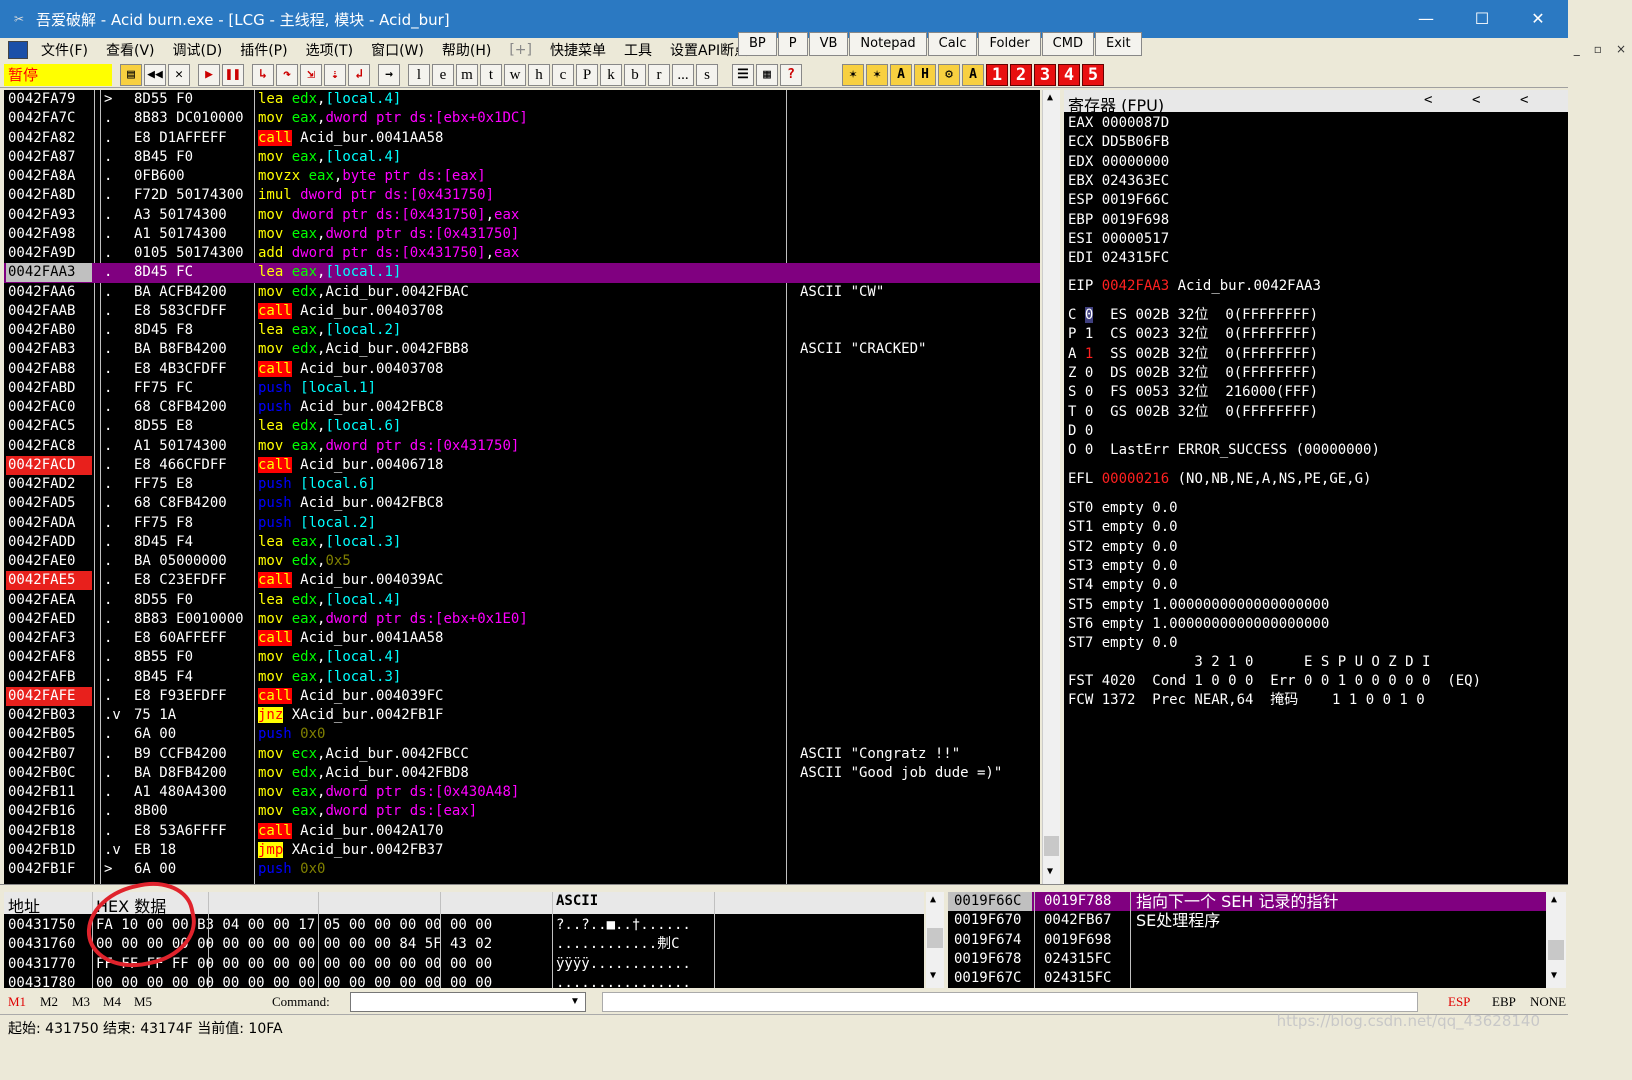 This screenshot has width=1632, height=1080. Describe the element at coordinates (350, 580) in the screenshot. I see `disasm-instruction: call Acid_bur.004039AC` at that location.